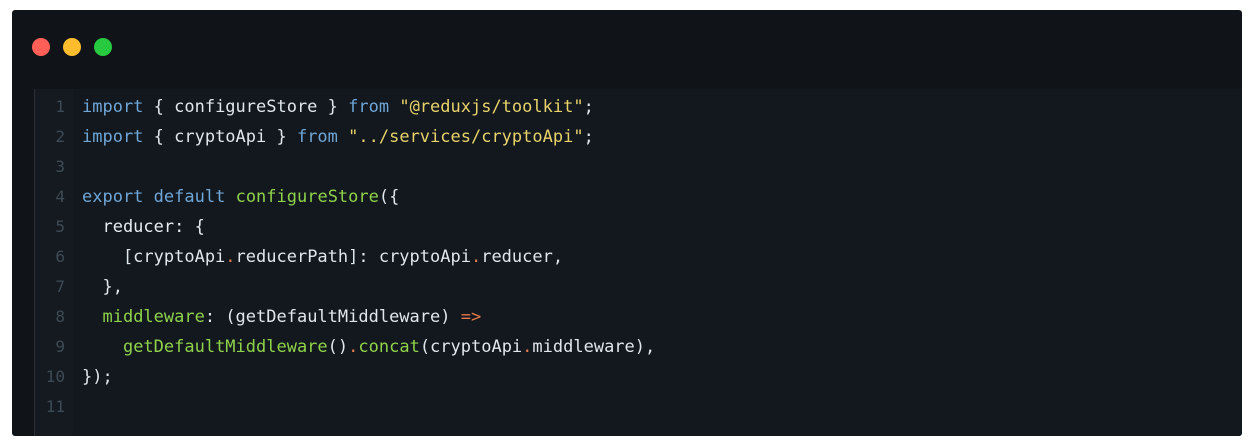 This screenshot has width=1253, height=440. I want to click on code-line: 7 },, so click(638, 287).